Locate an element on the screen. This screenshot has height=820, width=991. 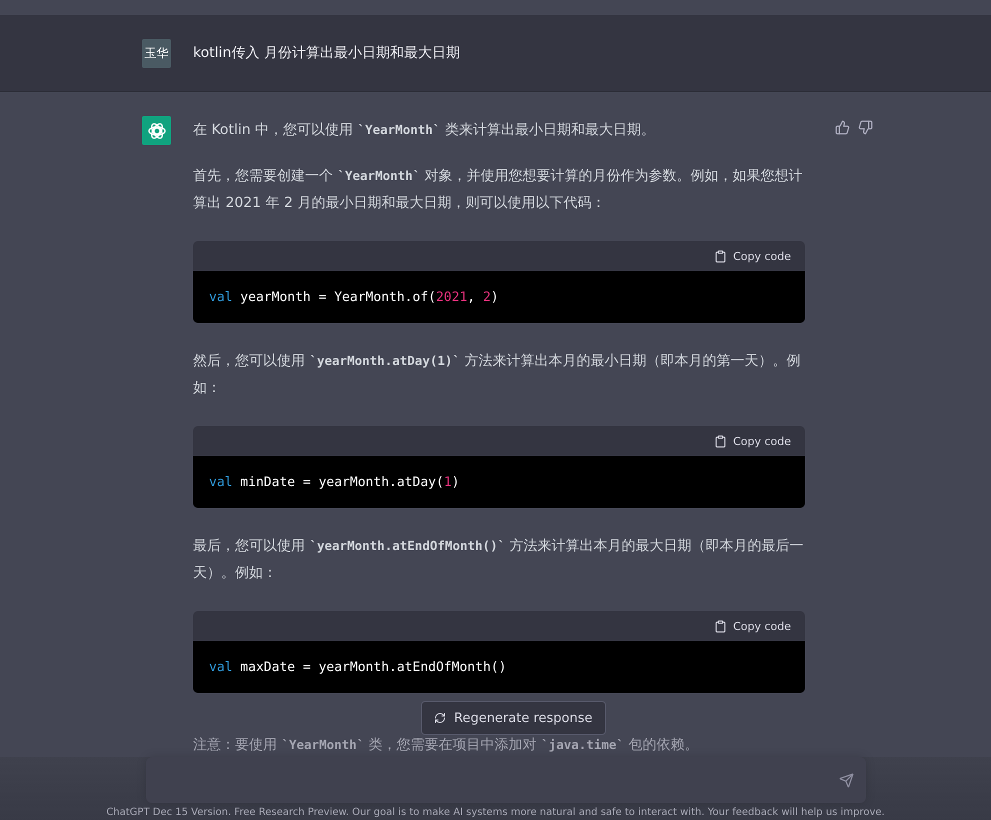
assistant-logo-icon is located at coordinates (156, 130).